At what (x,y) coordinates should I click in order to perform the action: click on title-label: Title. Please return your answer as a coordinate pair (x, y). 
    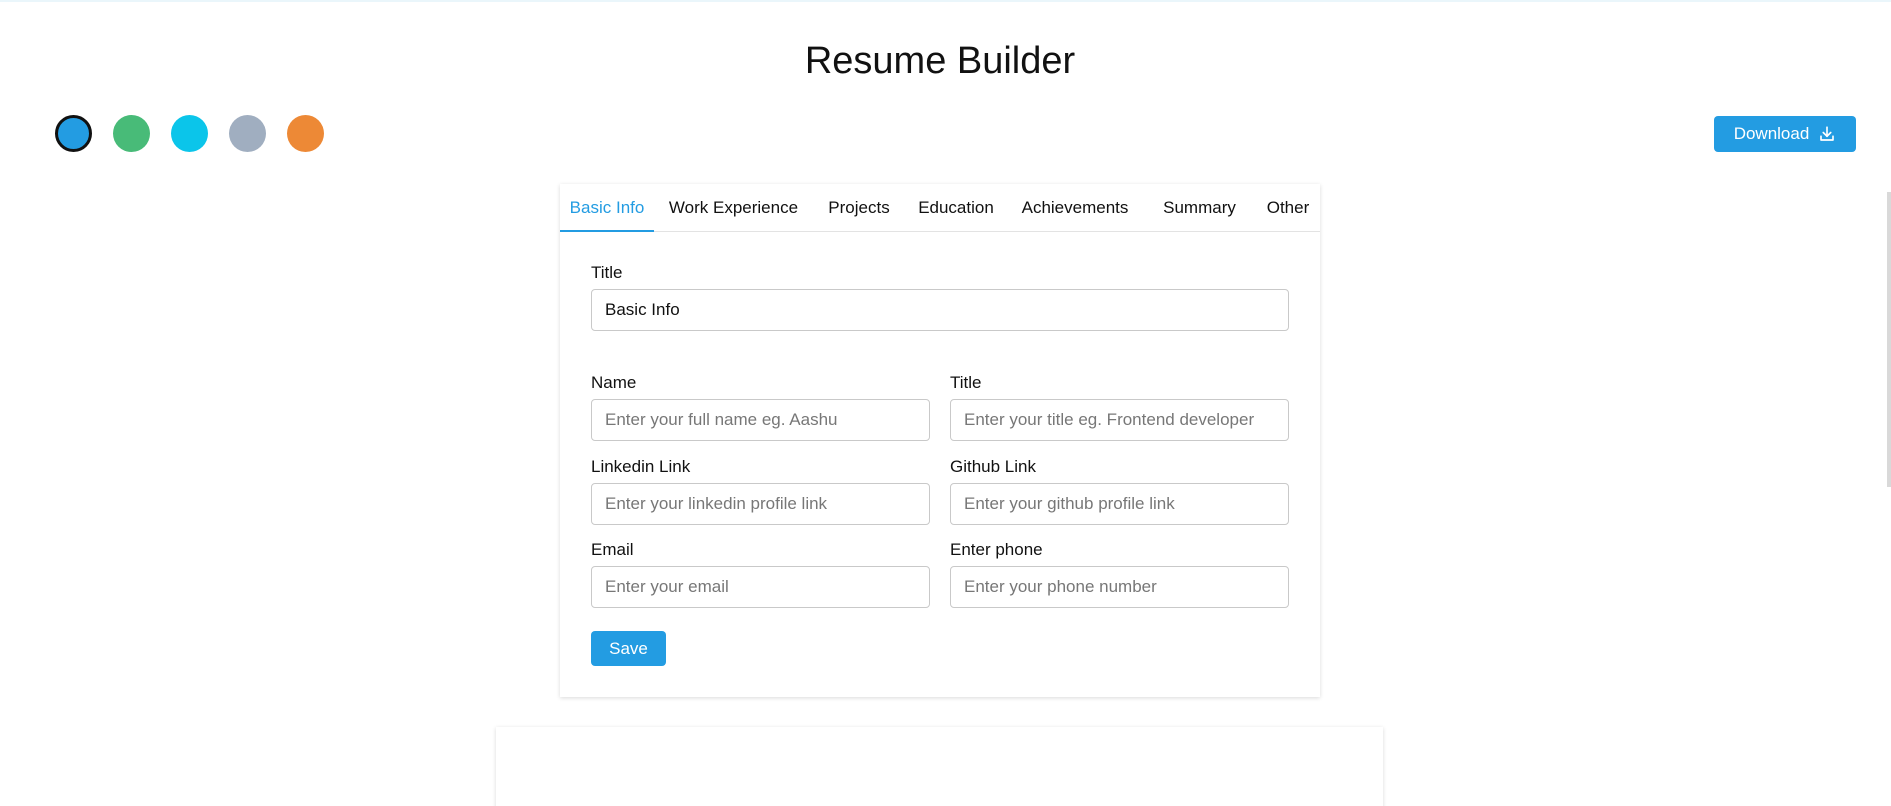
    Looking at the image, I should click on (966, 382).